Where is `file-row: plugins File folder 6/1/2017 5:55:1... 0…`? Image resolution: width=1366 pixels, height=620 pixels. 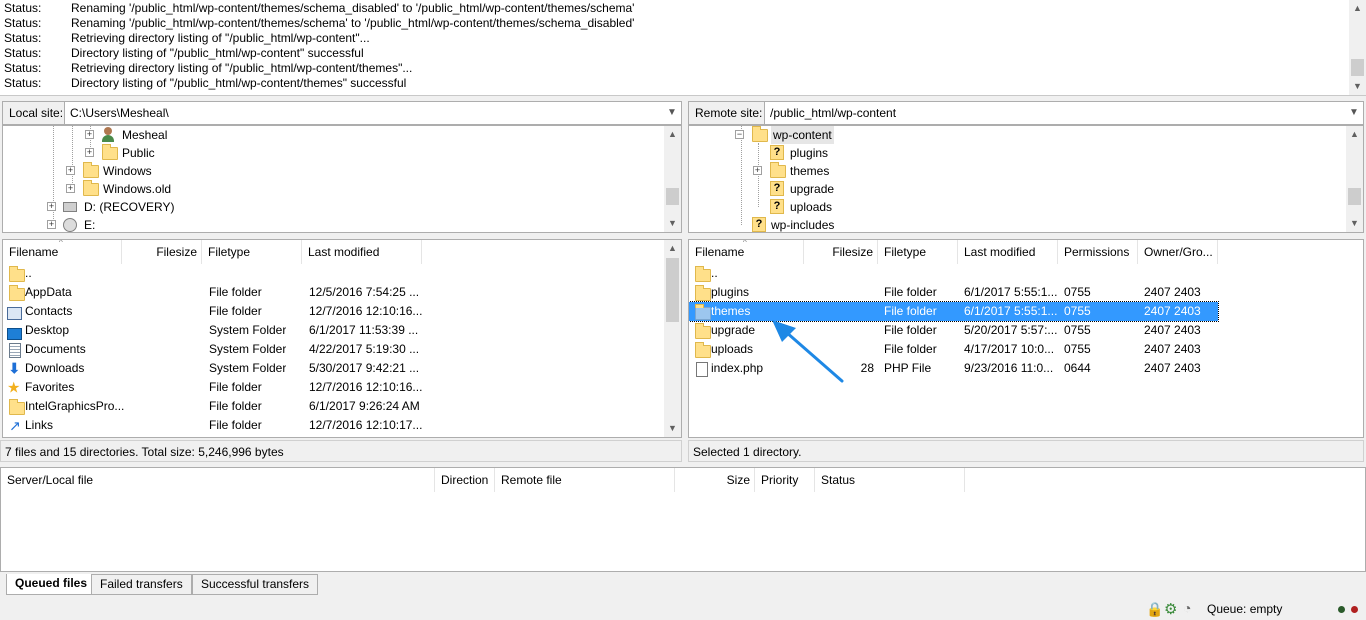 file-row: plugins File folder 6/1/2017 5:55:1... 0… is located at coordinates (953, 292).